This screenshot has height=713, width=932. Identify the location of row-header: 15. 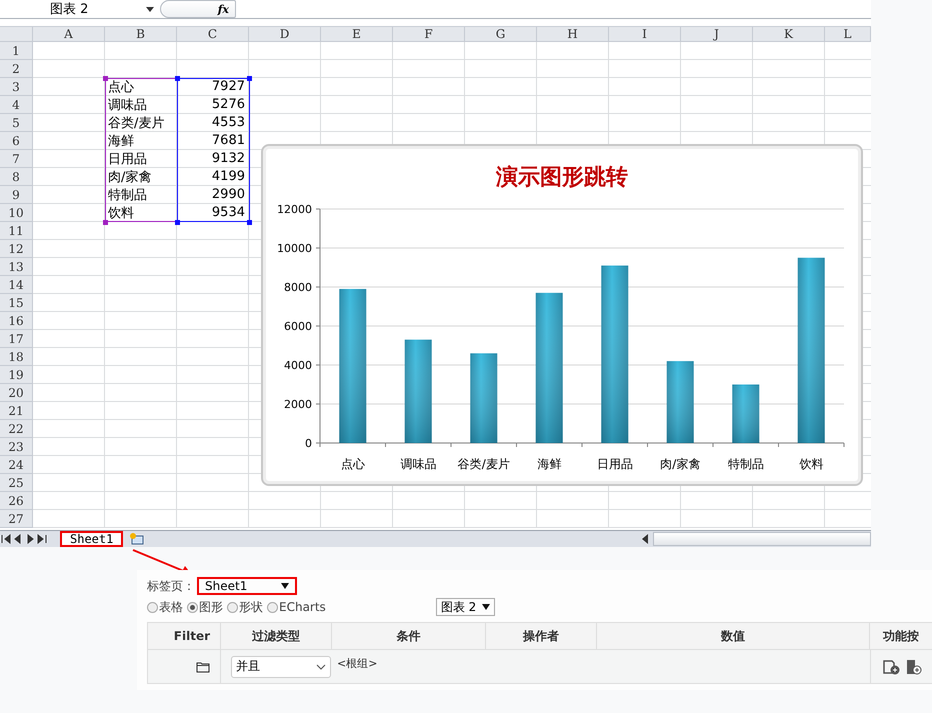
(16, 303).